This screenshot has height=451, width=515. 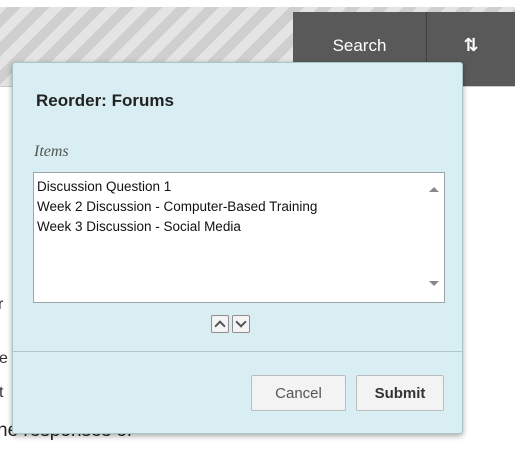 What do you see at coordinates (434, 237) in the screenshot?
I see `list-scrollbar` at bounding box center [434, 237].